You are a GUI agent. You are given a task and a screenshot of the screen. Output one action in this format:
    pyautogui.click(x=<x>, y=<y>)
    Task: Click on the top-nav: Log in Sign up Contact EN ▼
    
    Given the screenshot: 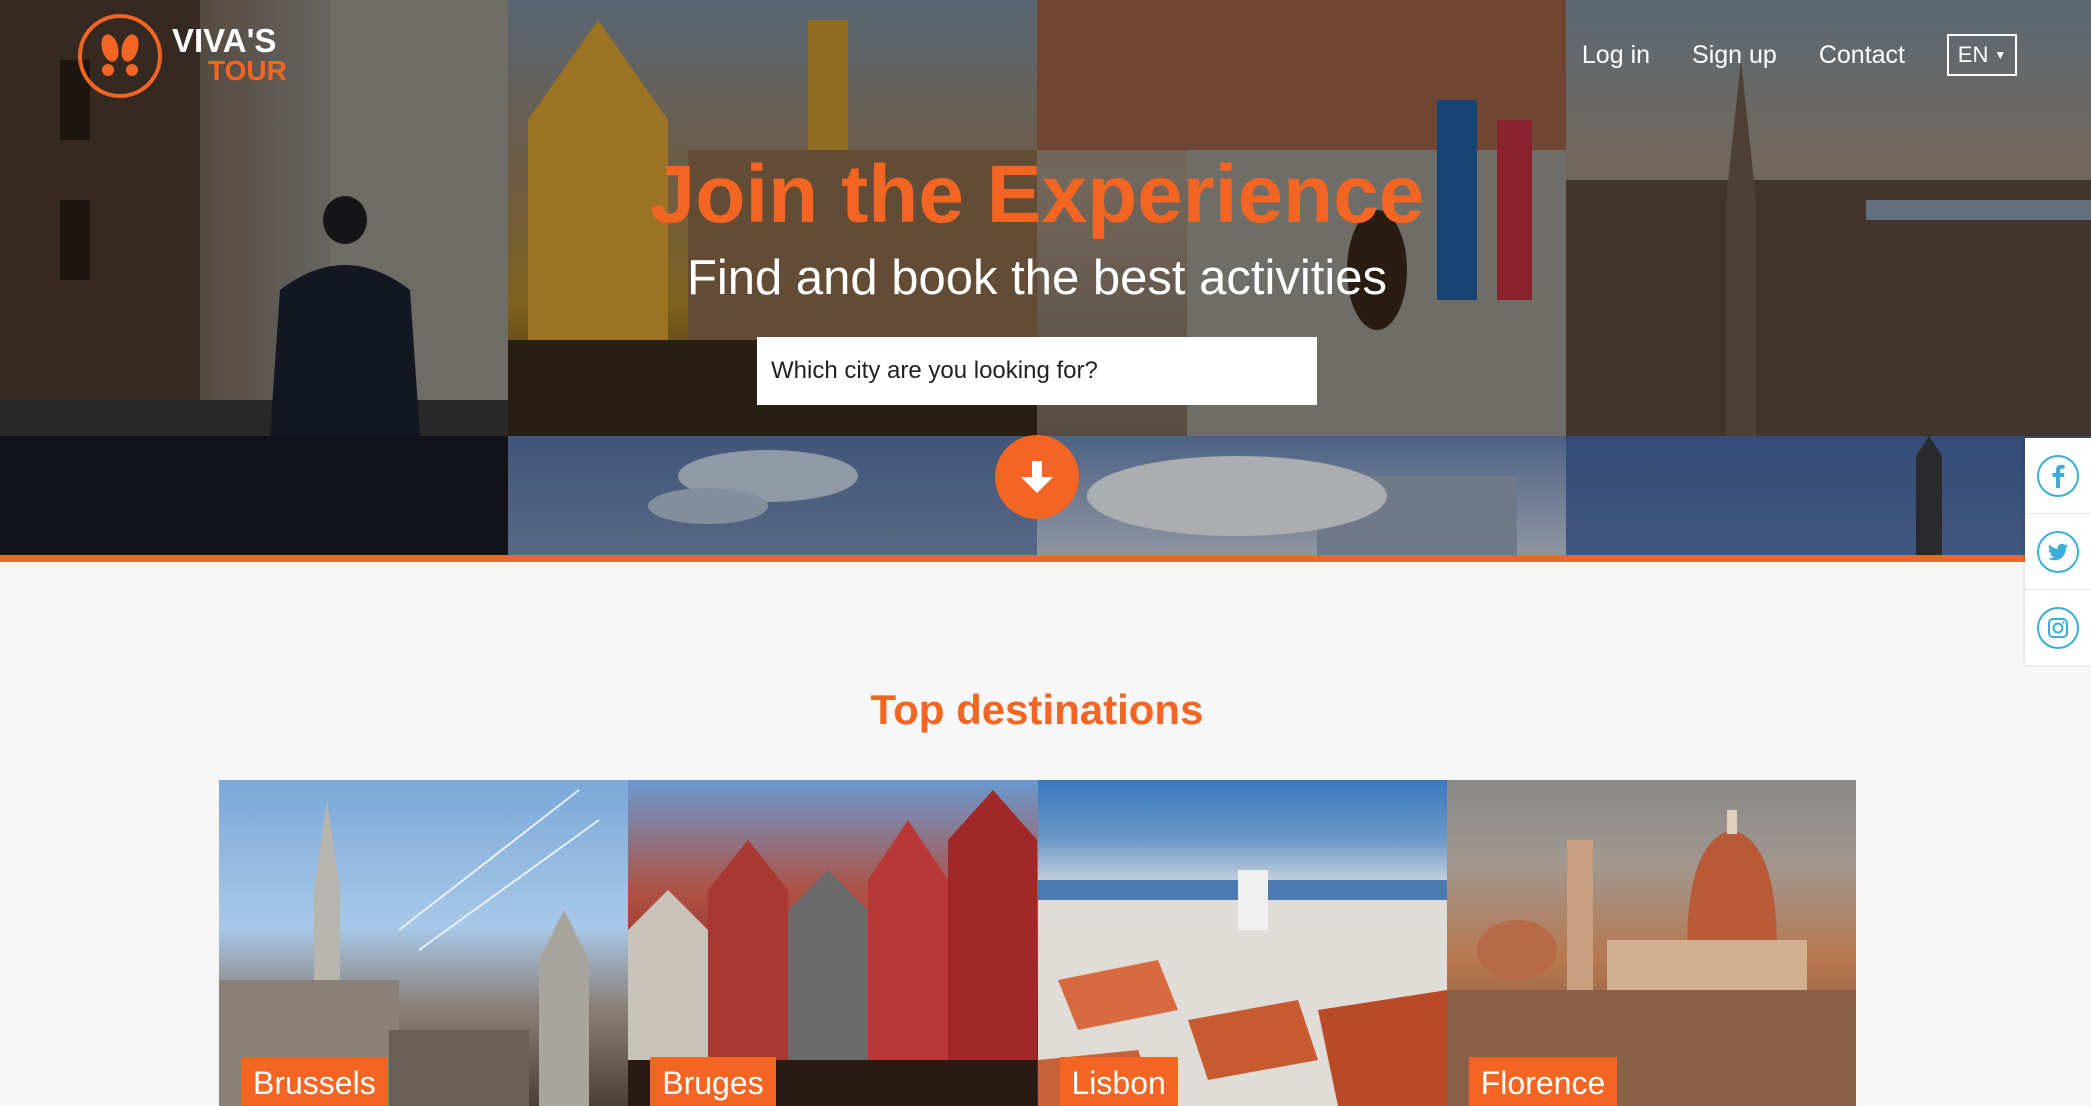 What is the action you would take?
    pyautogui.click(x=1778, y=55)
    